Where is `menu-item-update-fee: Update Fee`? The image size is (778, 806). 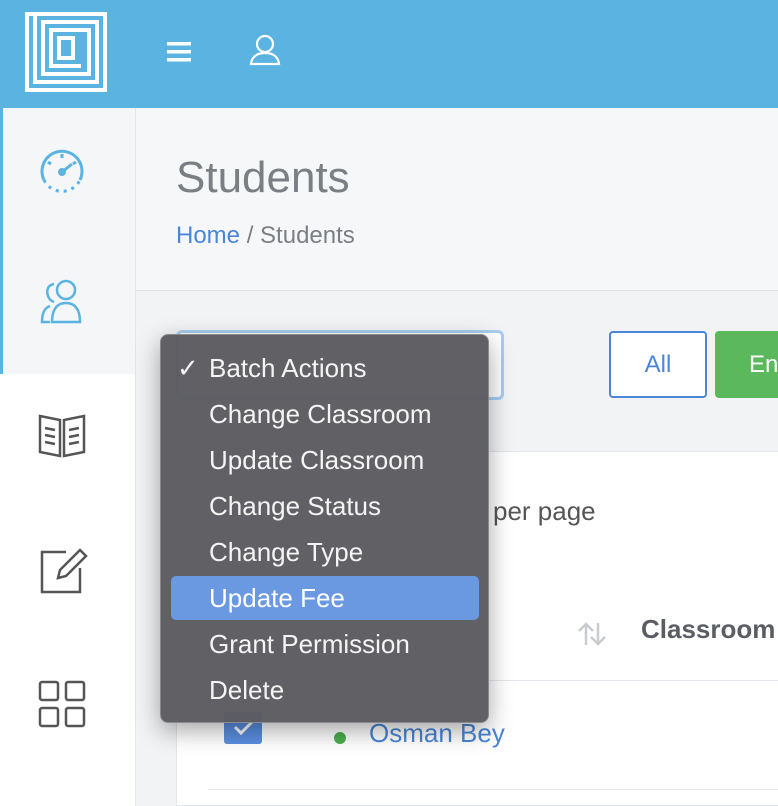 menu-item-update-fee: Update Fee is located at coordinates (325, 598).